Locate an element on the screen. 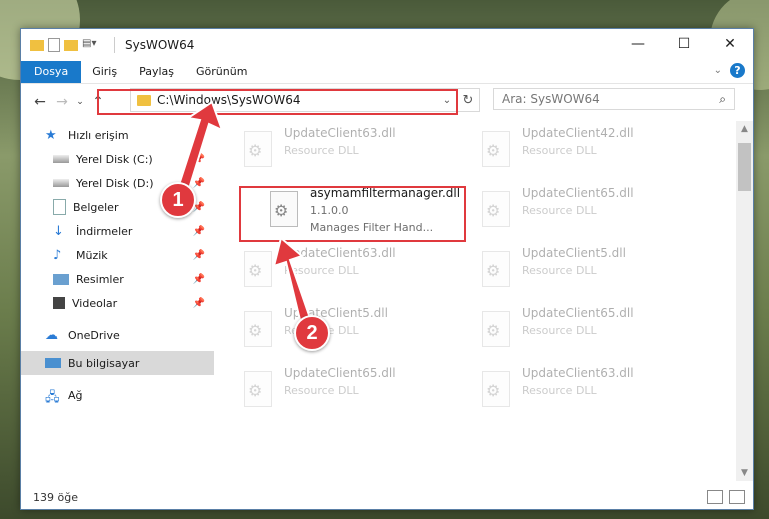 This screenshot has height=519, width=769. computer-icon is located at coordinates (53, 363).